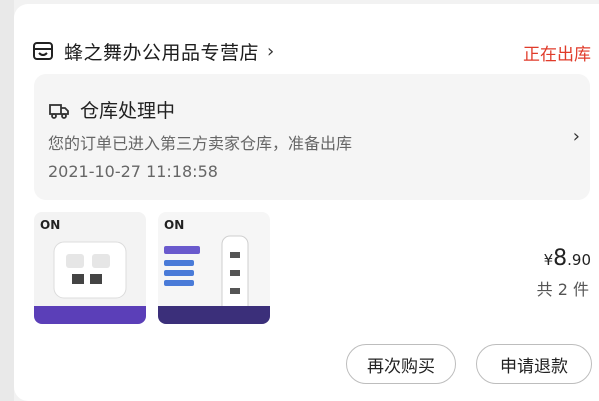 The height and width of the screenshot is (401, 599). What do you see at coordinates (161, 51) in the screenshot?
I see `shop-name: 蜂之舞办公用品专营店` at bounding box center [161, 51].